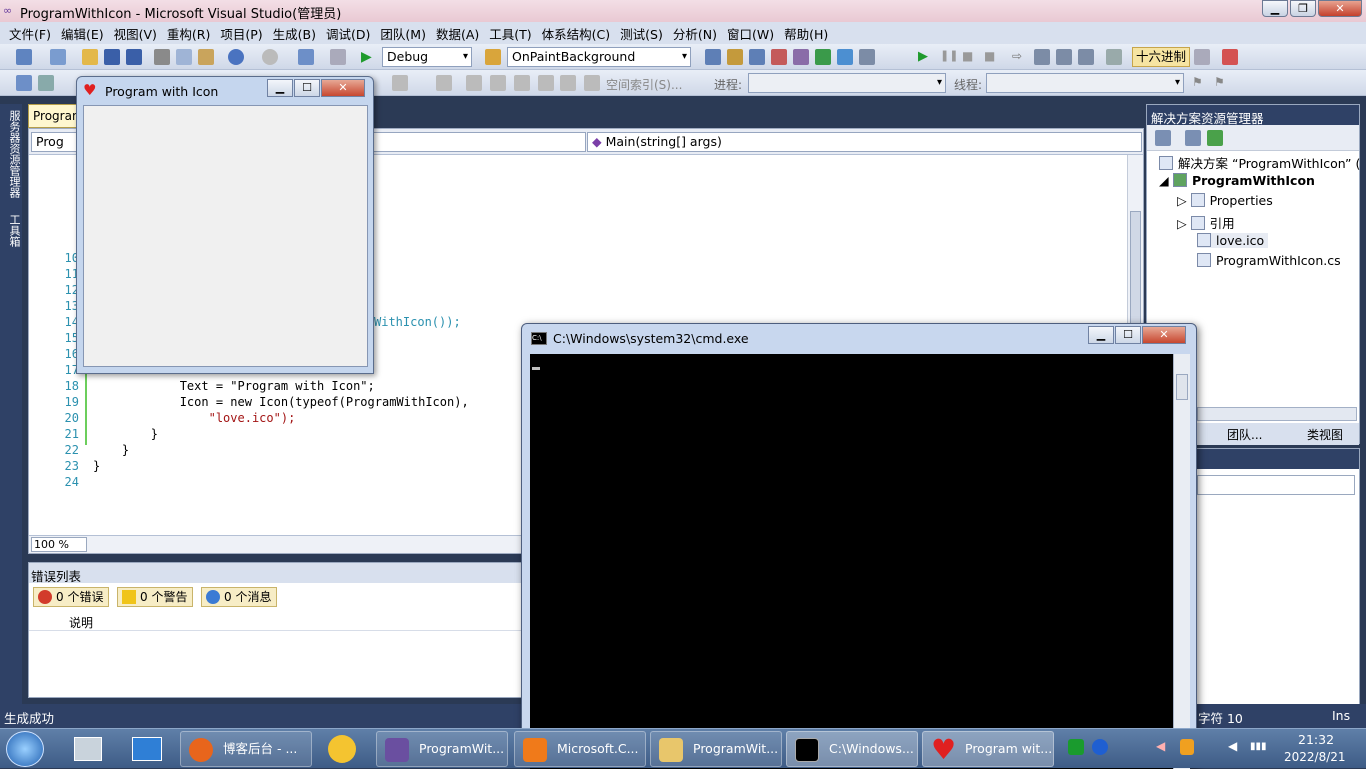  I want to click on member-navigation-combo: ◆ Main(string[] args), so click(864, 142).